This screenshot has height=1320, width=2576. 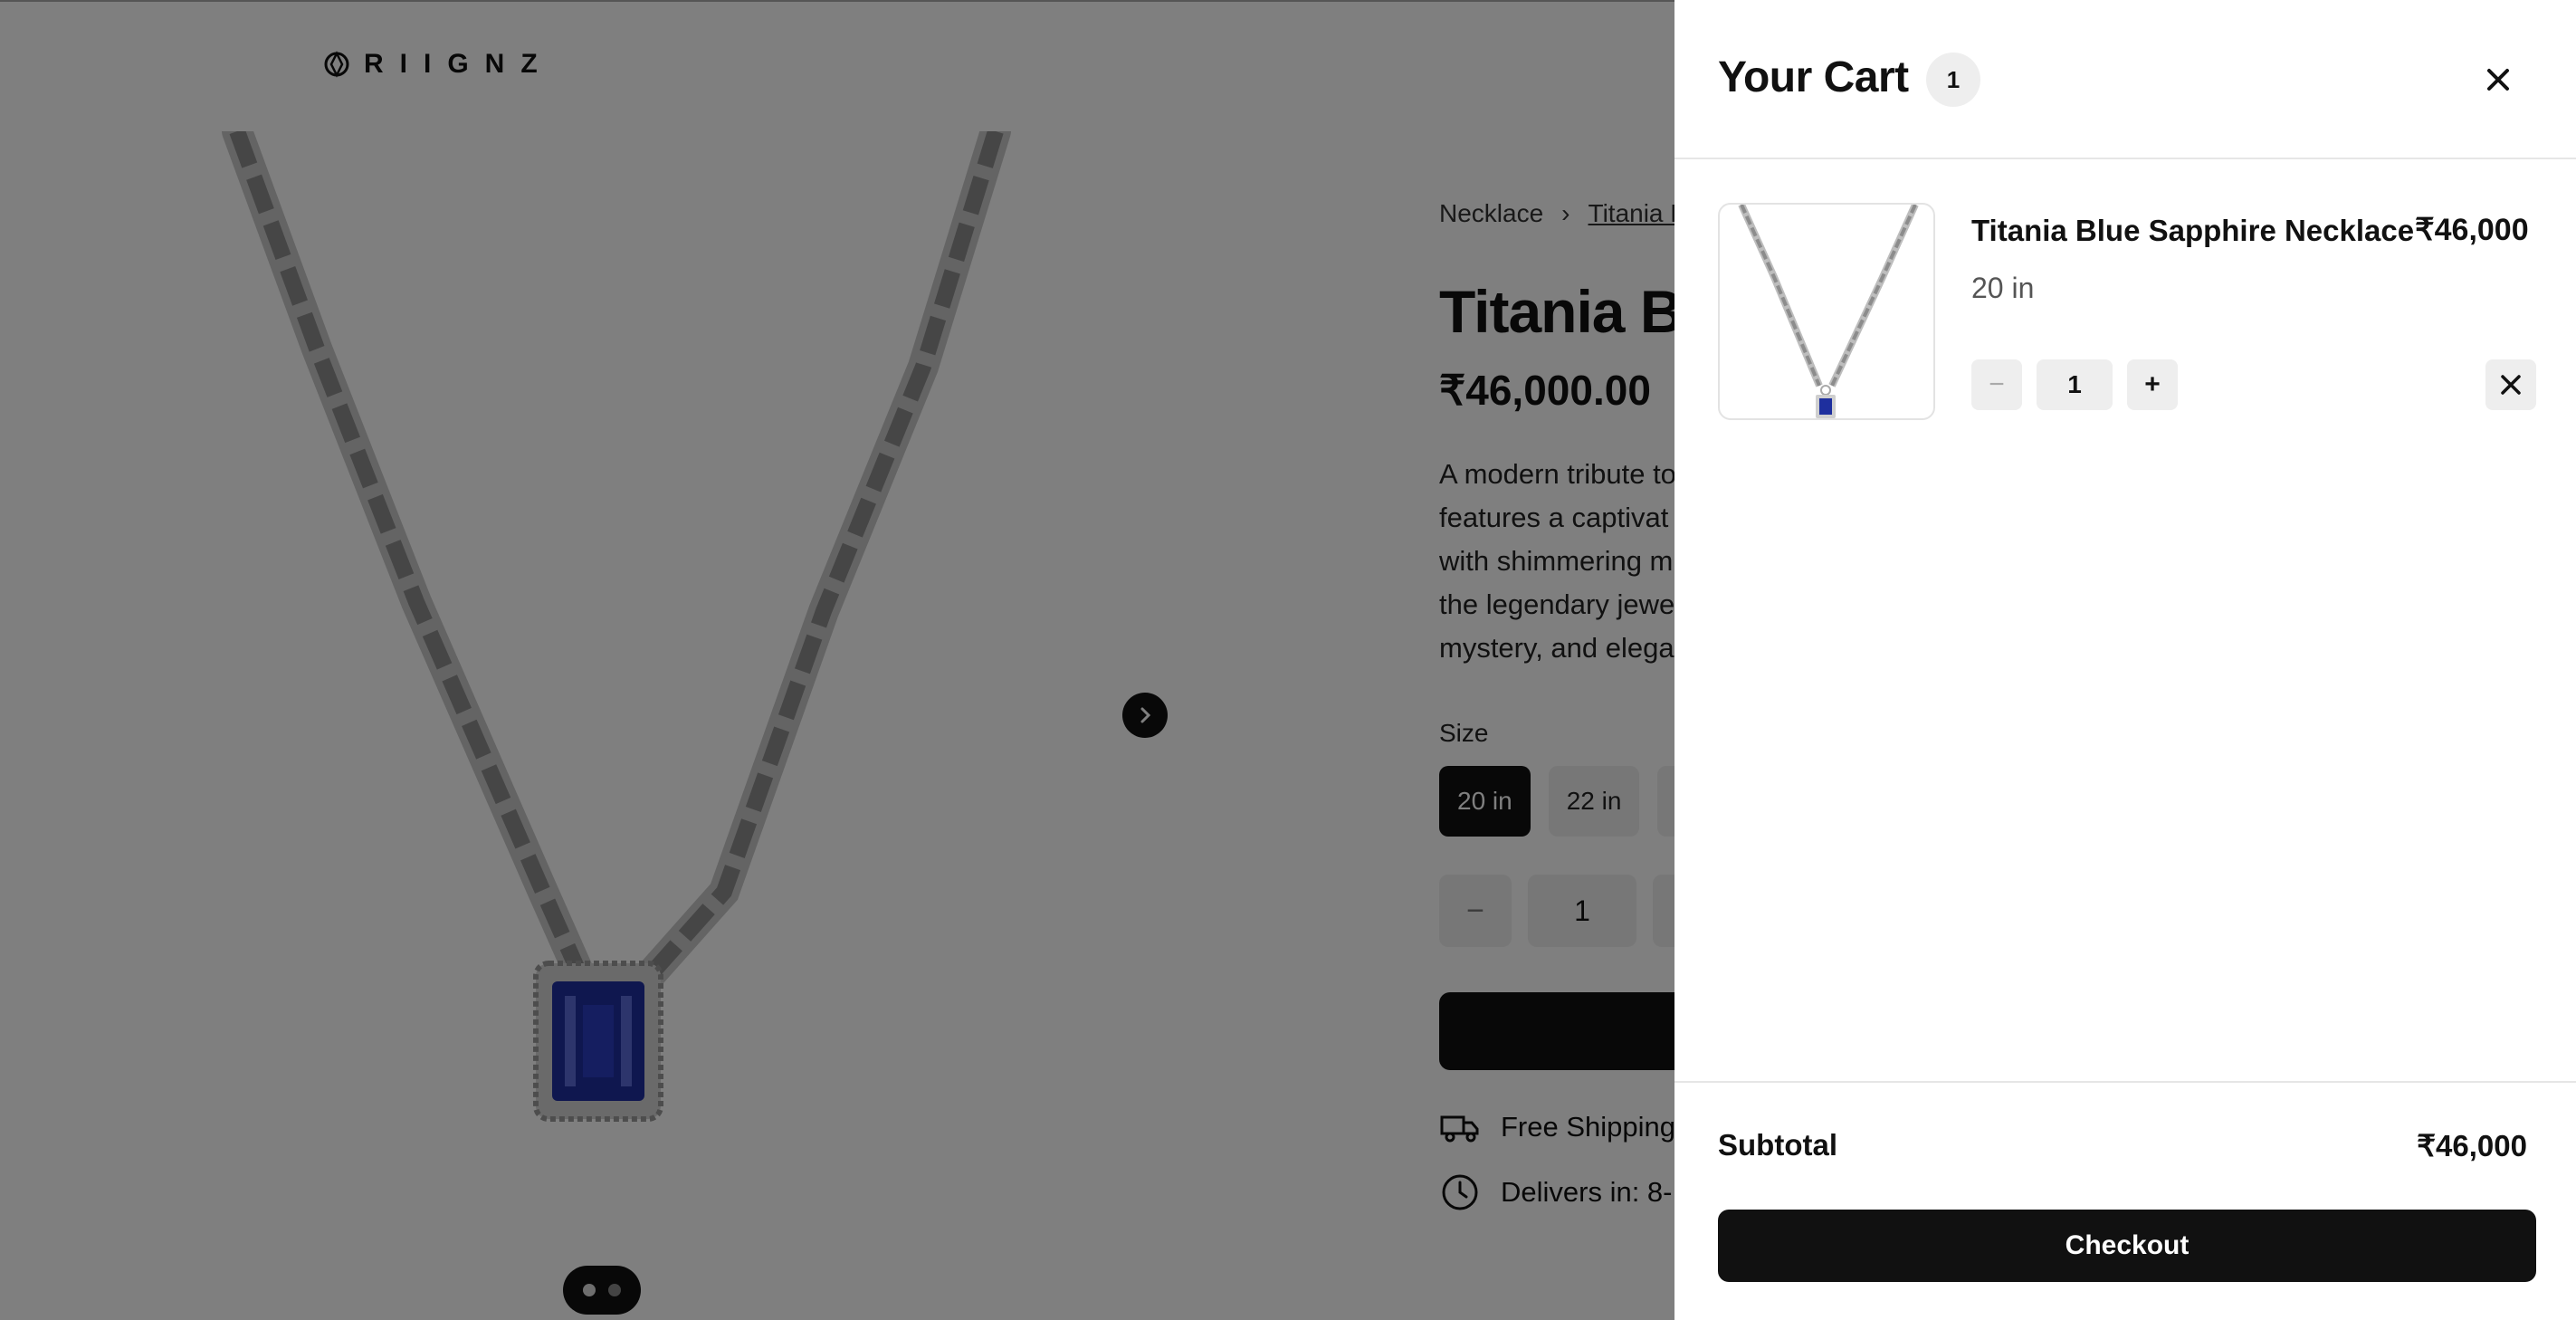 What do you see at coordinates (2472, 1145) in the screenshot?
I see `subtotal-value: ₹46,000` at bounding box center [2472, 1145].